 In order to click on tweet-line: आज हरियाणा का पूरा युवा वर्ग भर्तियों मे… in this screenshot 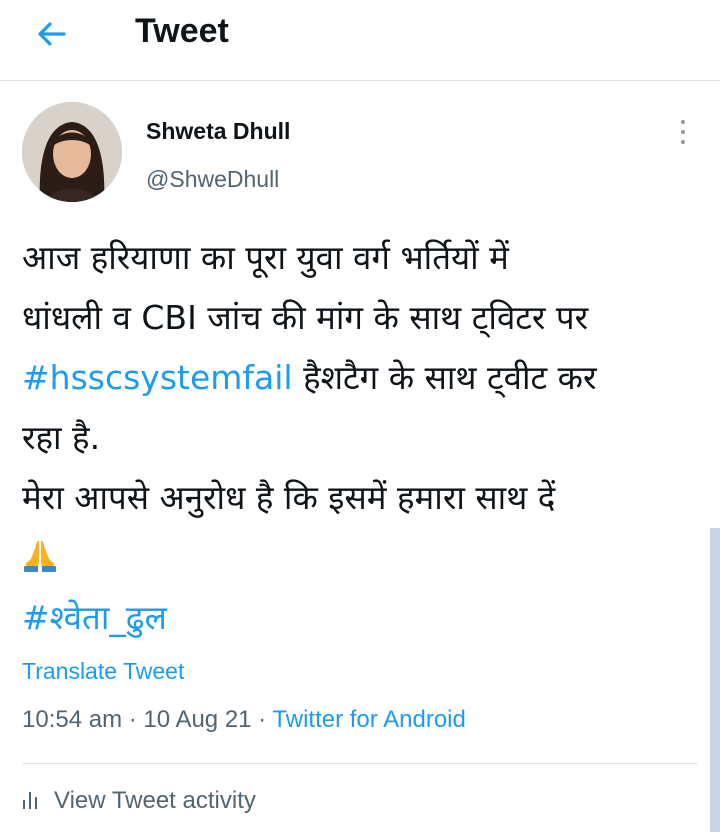, I will do `click(265, 257)`.